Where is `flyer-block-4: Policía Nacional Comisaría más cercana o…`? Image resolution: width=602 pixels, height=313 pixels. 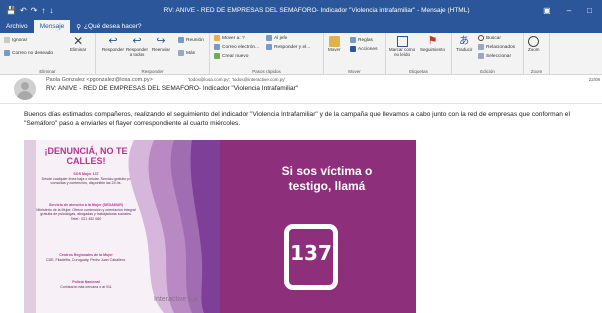 flyer-block-4: Policía Nacional Comisaría más cercana o… is located at coordinates (86, 284).